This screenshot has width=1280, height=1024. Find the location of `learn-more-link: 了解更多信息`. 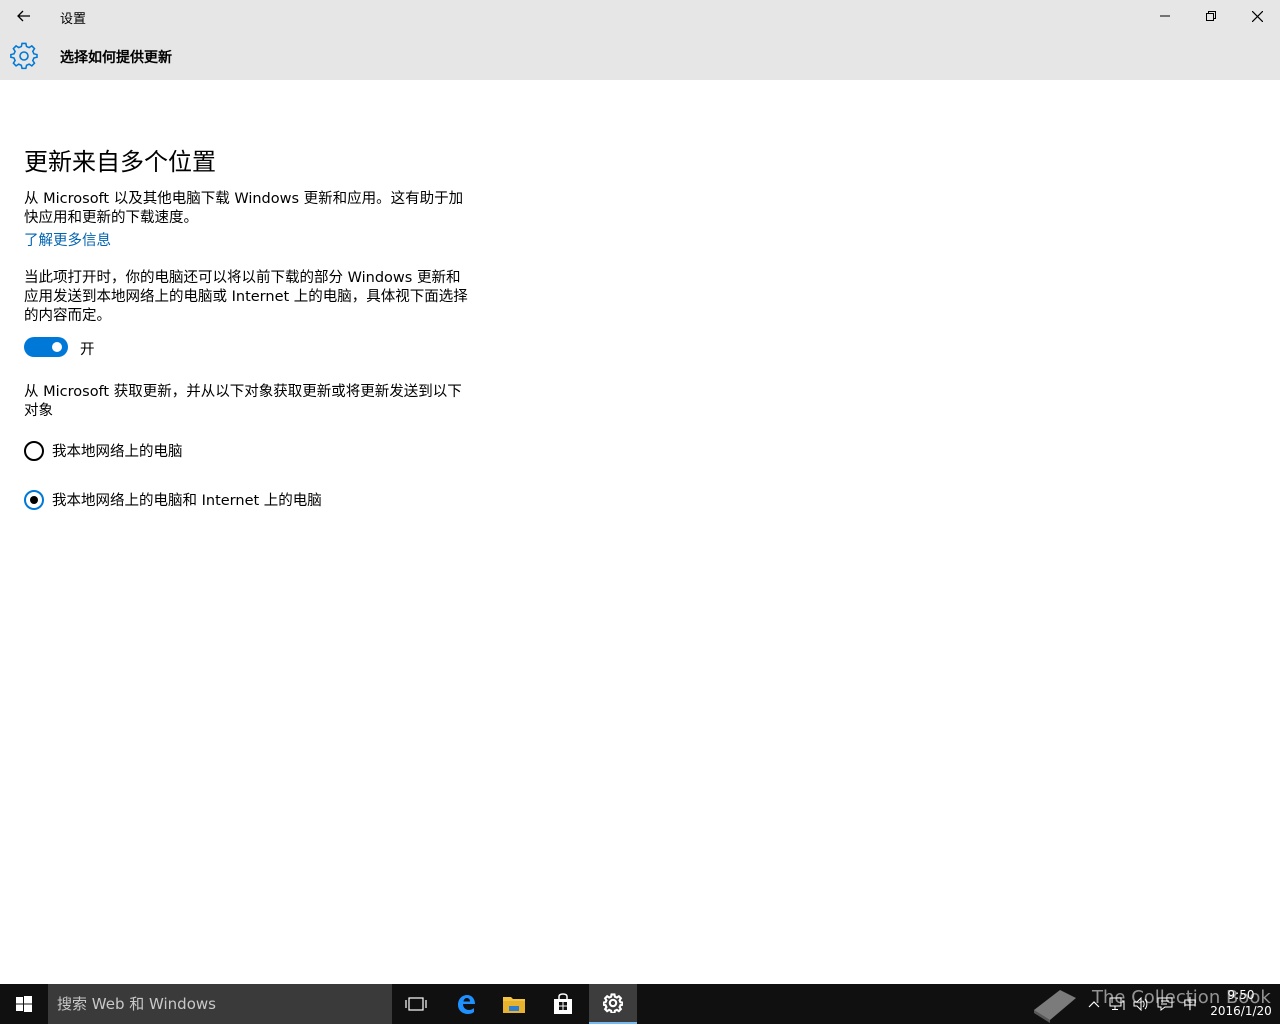

learn-more-link: 了解更多信息 is located at coordinates (67, 239).